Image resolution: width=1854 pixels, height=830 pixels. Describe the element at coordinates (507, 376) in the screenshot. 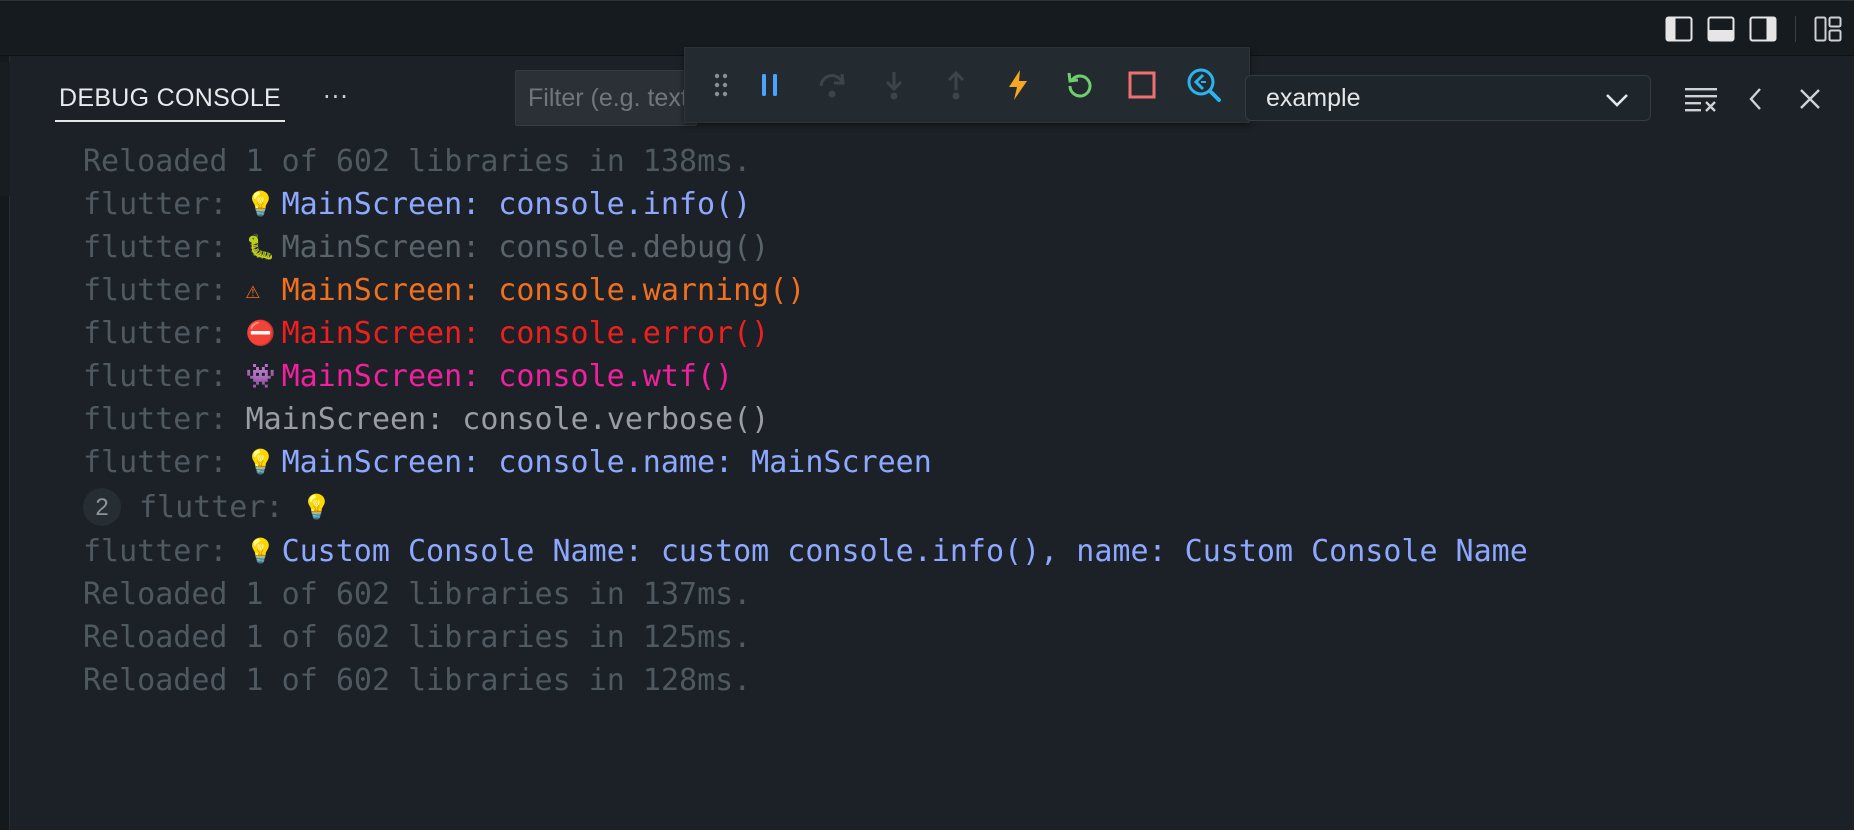

I see `line-text: MainScreen: console.wtf()` at that location.